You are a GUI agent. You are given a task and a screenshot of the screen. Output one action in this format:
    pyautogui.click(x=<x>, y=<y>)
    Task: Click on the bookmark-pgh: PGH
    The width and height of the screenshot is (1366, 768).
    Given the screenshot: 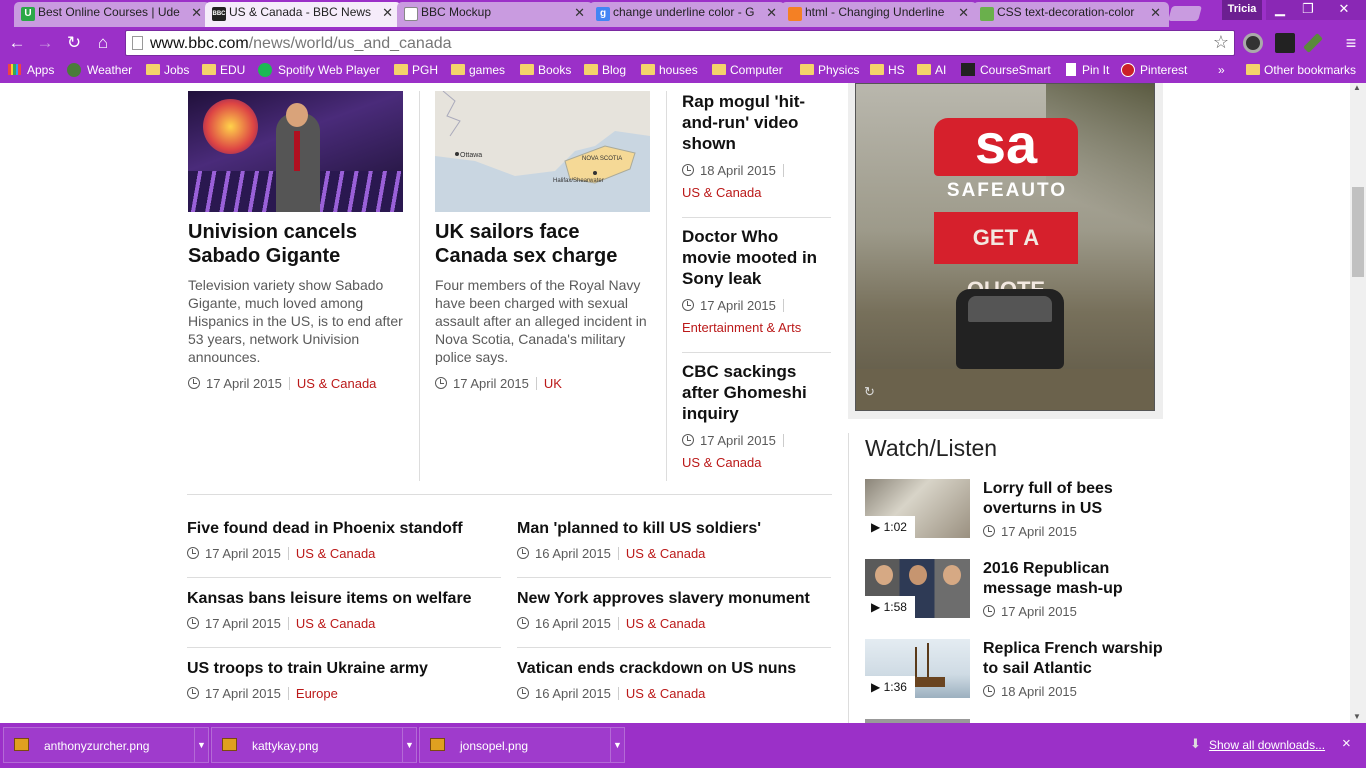 What is the action you would take?
    pyautogui.click(x=416, y=70)
    